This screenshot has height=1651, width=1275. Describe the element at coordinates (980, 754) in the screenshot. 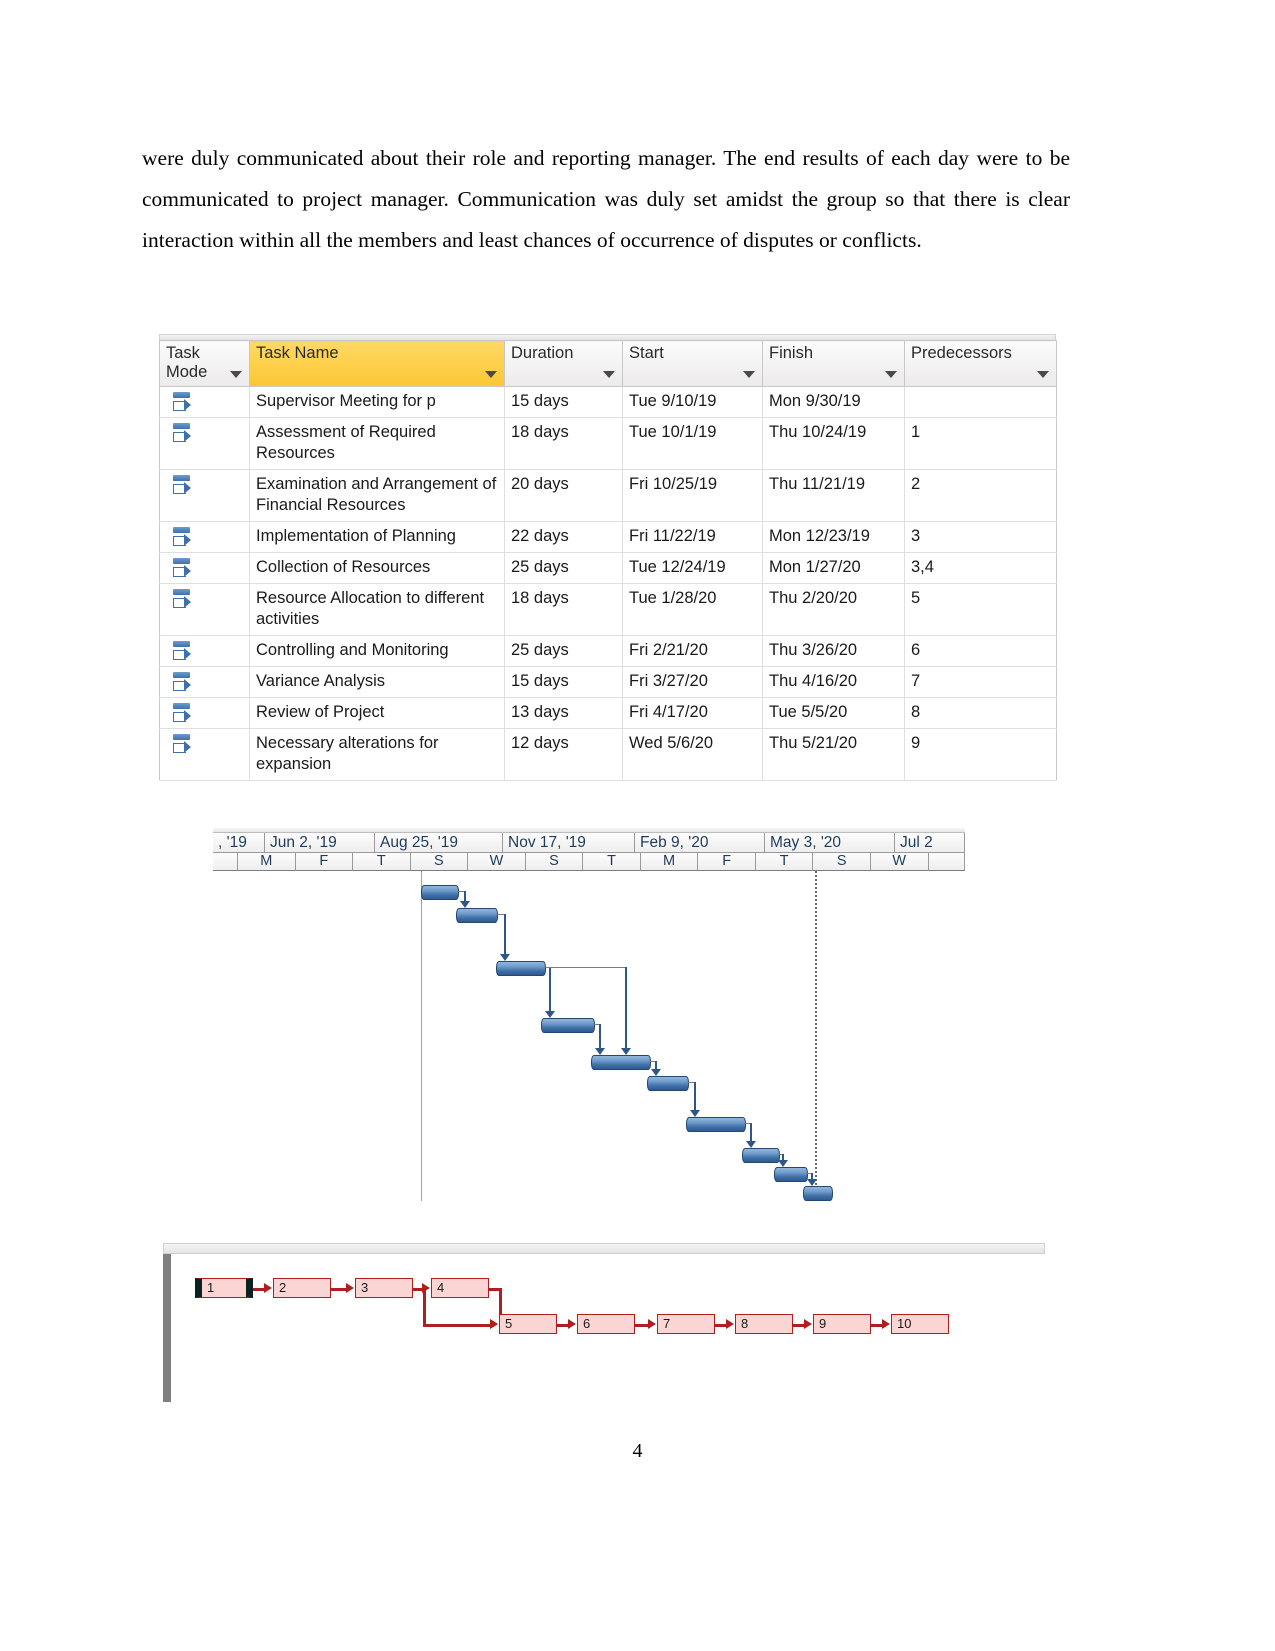

I see `cell-predecessors: 9` at that location.